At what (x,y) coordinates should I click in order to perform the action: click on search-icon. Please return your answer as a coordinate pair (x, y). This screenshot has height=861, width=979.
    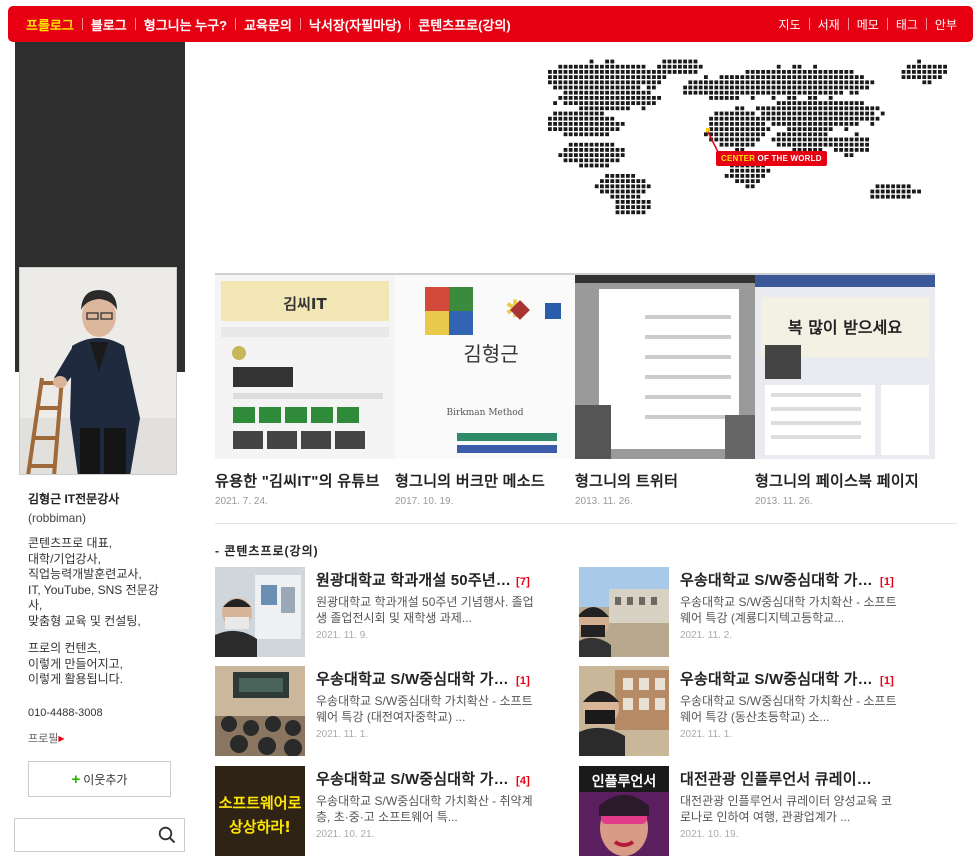
    Looking at the image, I should click on (167, 835).